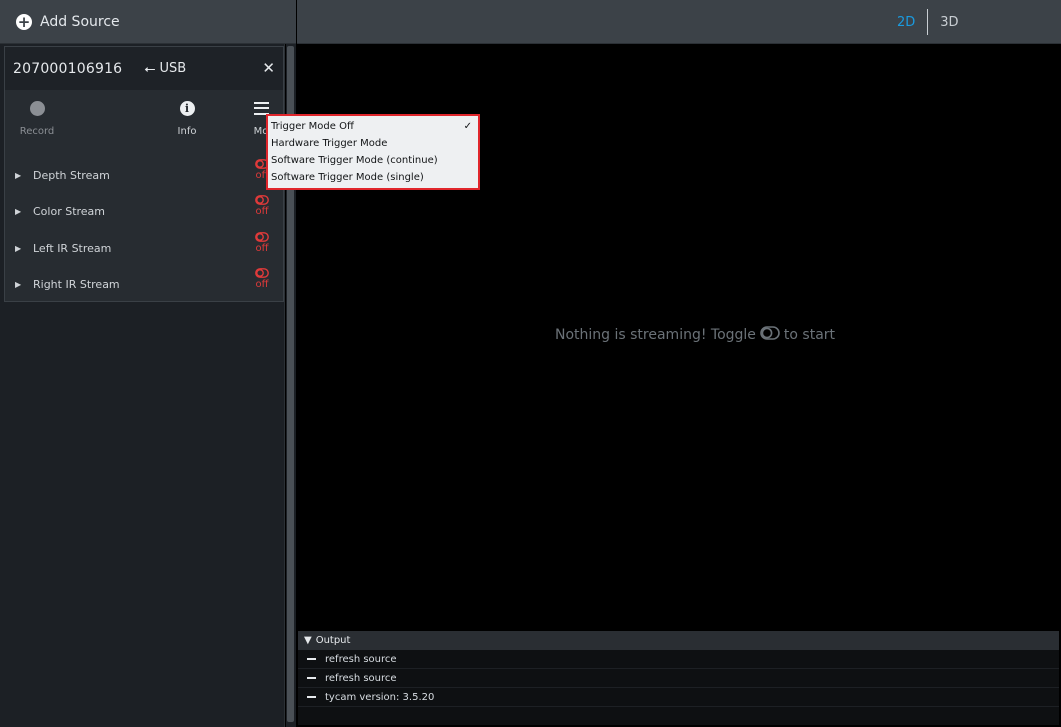 The width and height of the screenshot is (1061, 727). I want to click on stream-toggle-color: off, so click(262, 206).